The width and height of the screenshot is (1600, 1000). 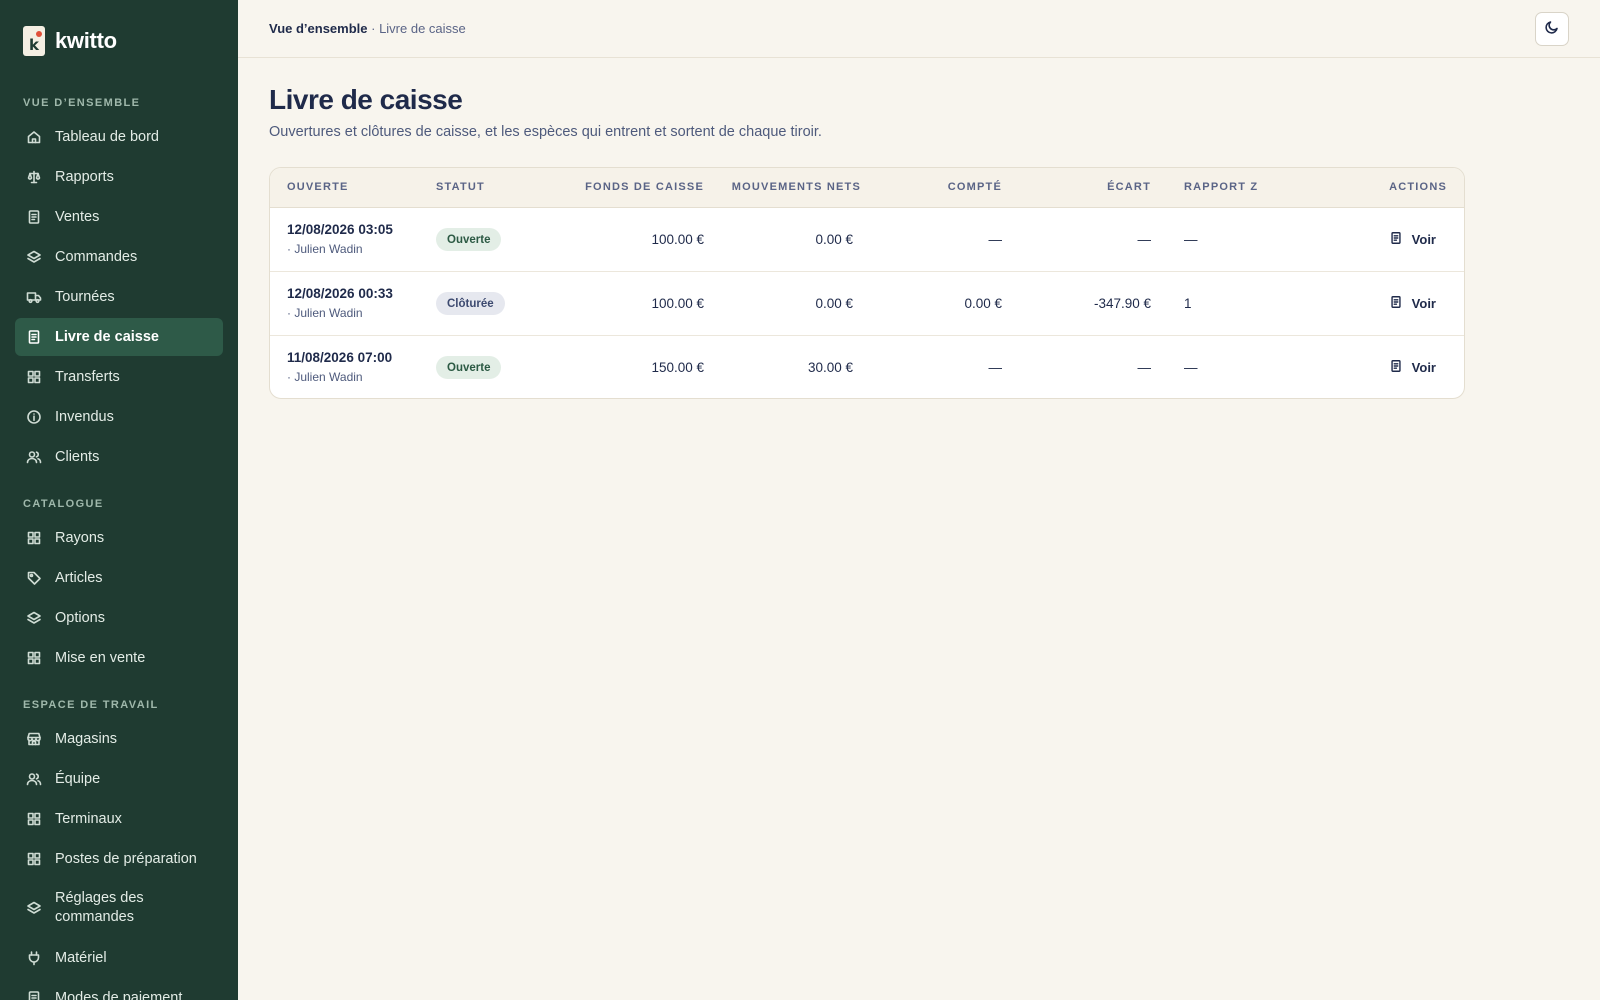 What do you see at coordinates (119, 958) in the screenshot?
I see `sidebar-item-materiel: Matériel` at bounding box center [119, 958].